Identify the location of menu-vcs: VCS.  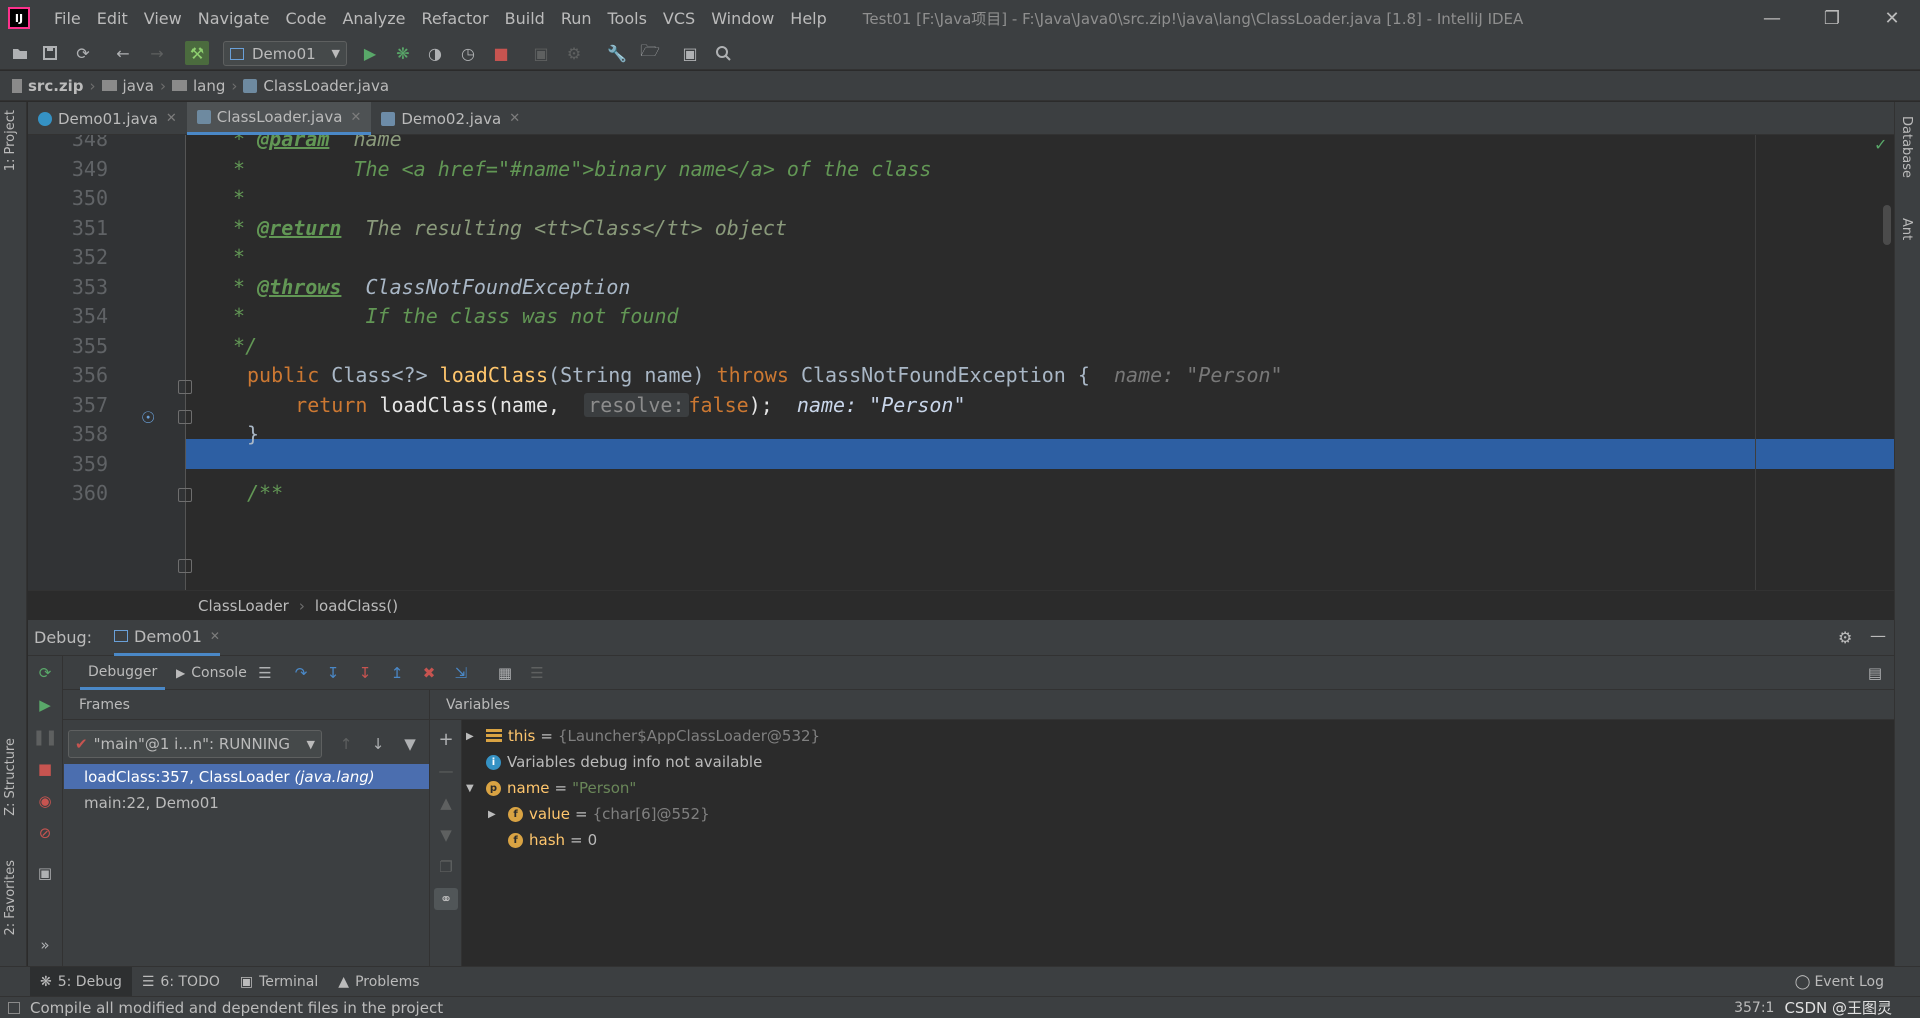
(679, 18).